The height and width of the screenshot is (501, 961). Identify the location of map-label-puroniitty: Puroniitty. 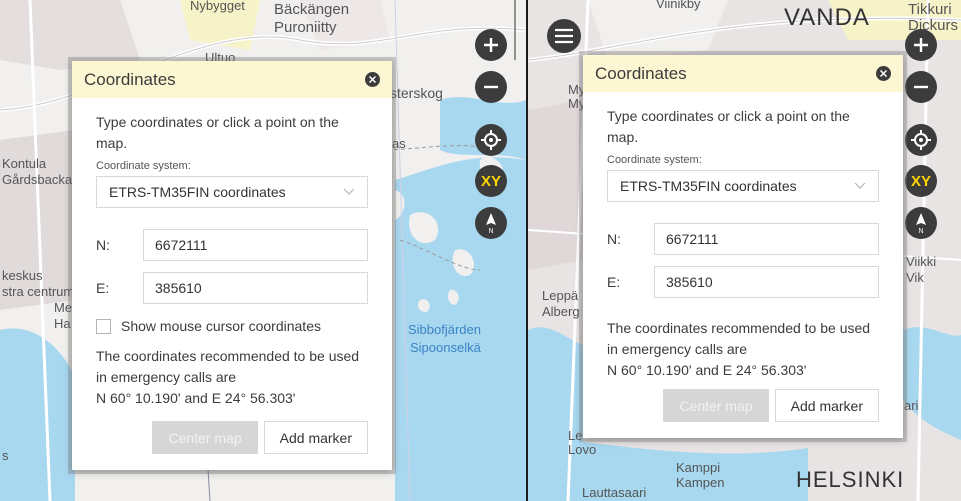
(305, 27).